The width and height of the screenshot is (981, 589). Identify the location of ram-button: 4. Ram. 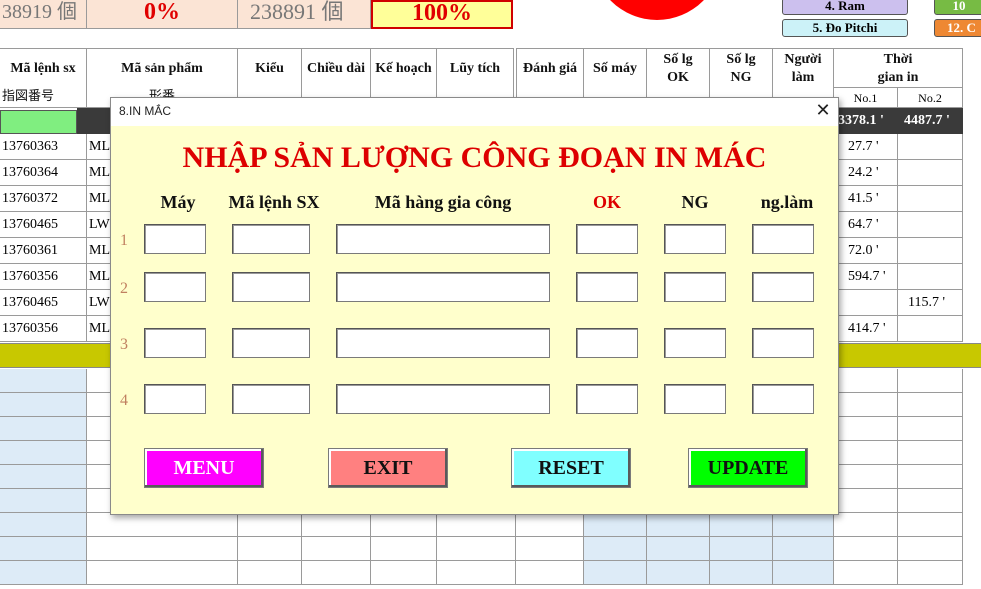
(845, 7).